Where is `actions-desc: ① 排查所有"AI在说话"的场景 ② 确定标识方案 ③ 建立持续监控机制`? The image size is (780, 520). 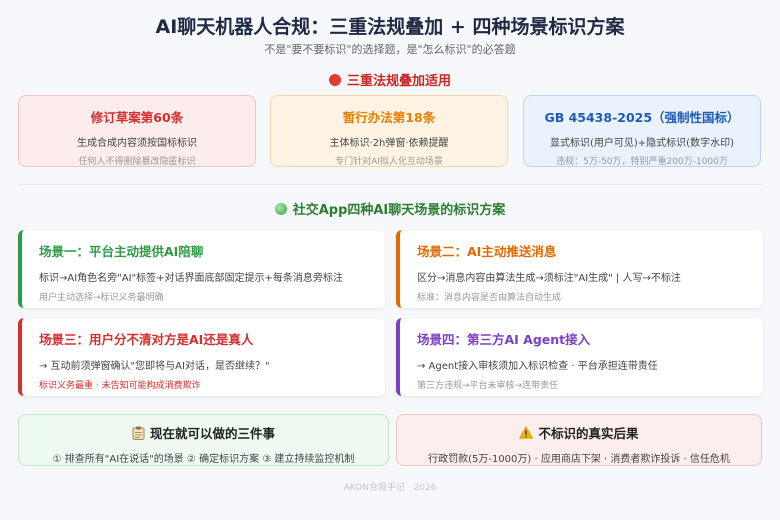
actions-desc: ① 排查所有"AI在说话"的场景 ② 确定标识方案 ③ 建立持续监控机制 is located at coordinates (203, 459).